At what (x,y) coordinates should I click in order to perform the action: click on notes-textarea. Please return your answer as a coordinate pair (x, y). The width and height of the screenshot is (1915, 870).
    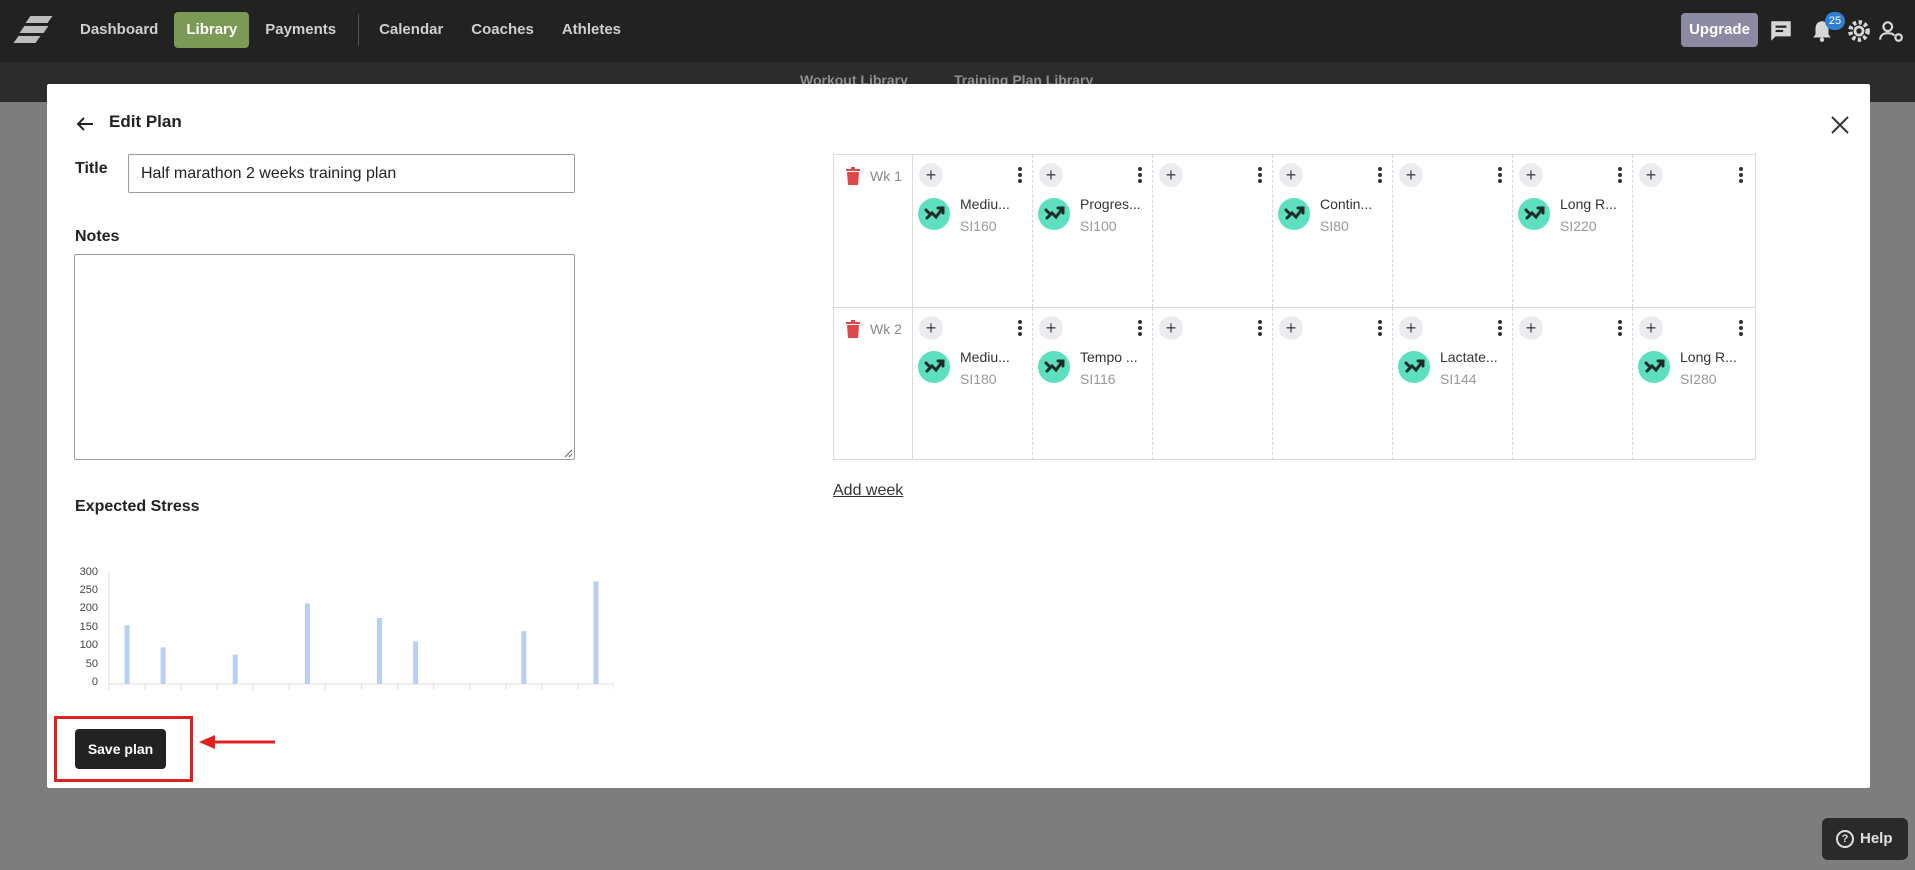
    Looking at the image, I should click on (324, 357).